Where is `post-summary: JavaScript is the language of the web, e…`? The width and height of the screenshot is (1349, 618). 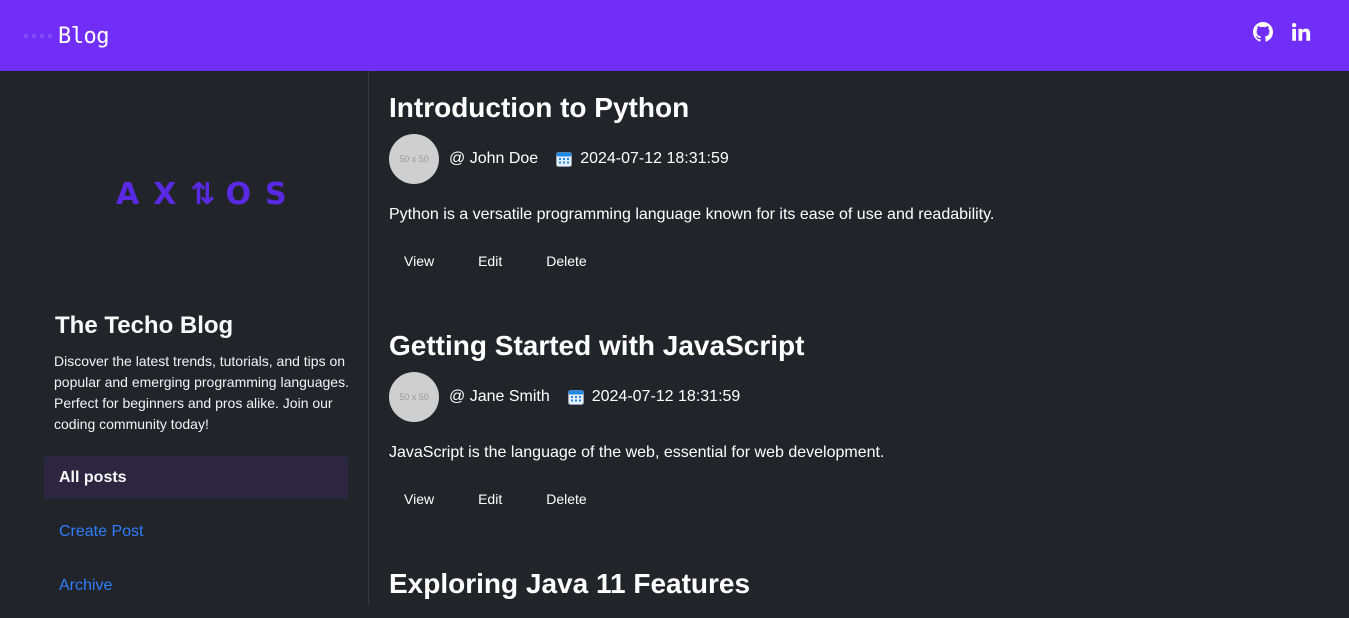
post-summary: JavaScript is the language of the web, e… is located at coordinates (637, 452).